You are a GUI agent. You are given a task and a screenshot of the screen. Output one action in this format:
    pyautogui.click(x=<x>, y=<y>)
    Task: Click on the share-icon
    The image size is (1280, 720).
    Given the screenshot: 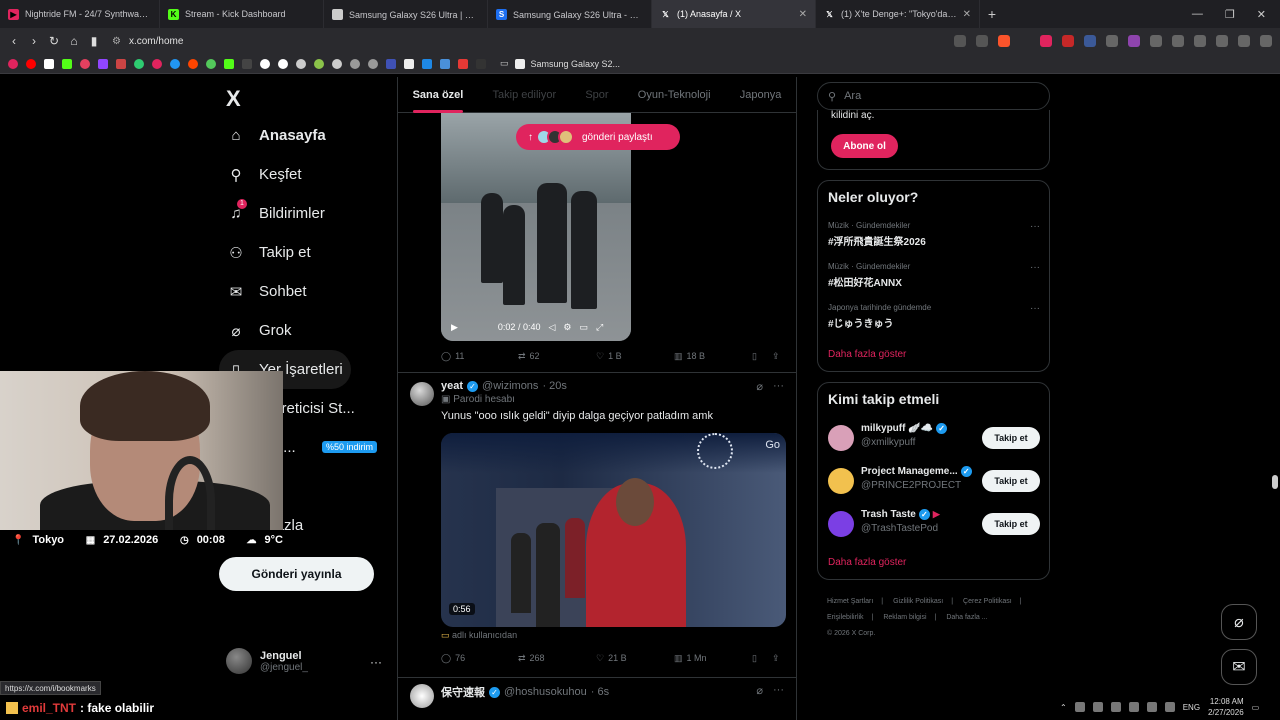 What is the action you would take?
    pyautogui.click(x=982, y=41)
    